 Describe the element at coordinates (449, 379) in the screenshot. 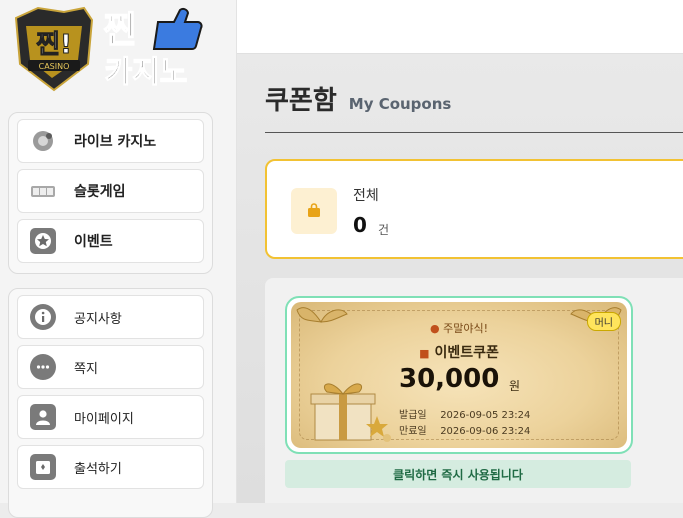

I see `coupon-amount: 30,000` at that location.